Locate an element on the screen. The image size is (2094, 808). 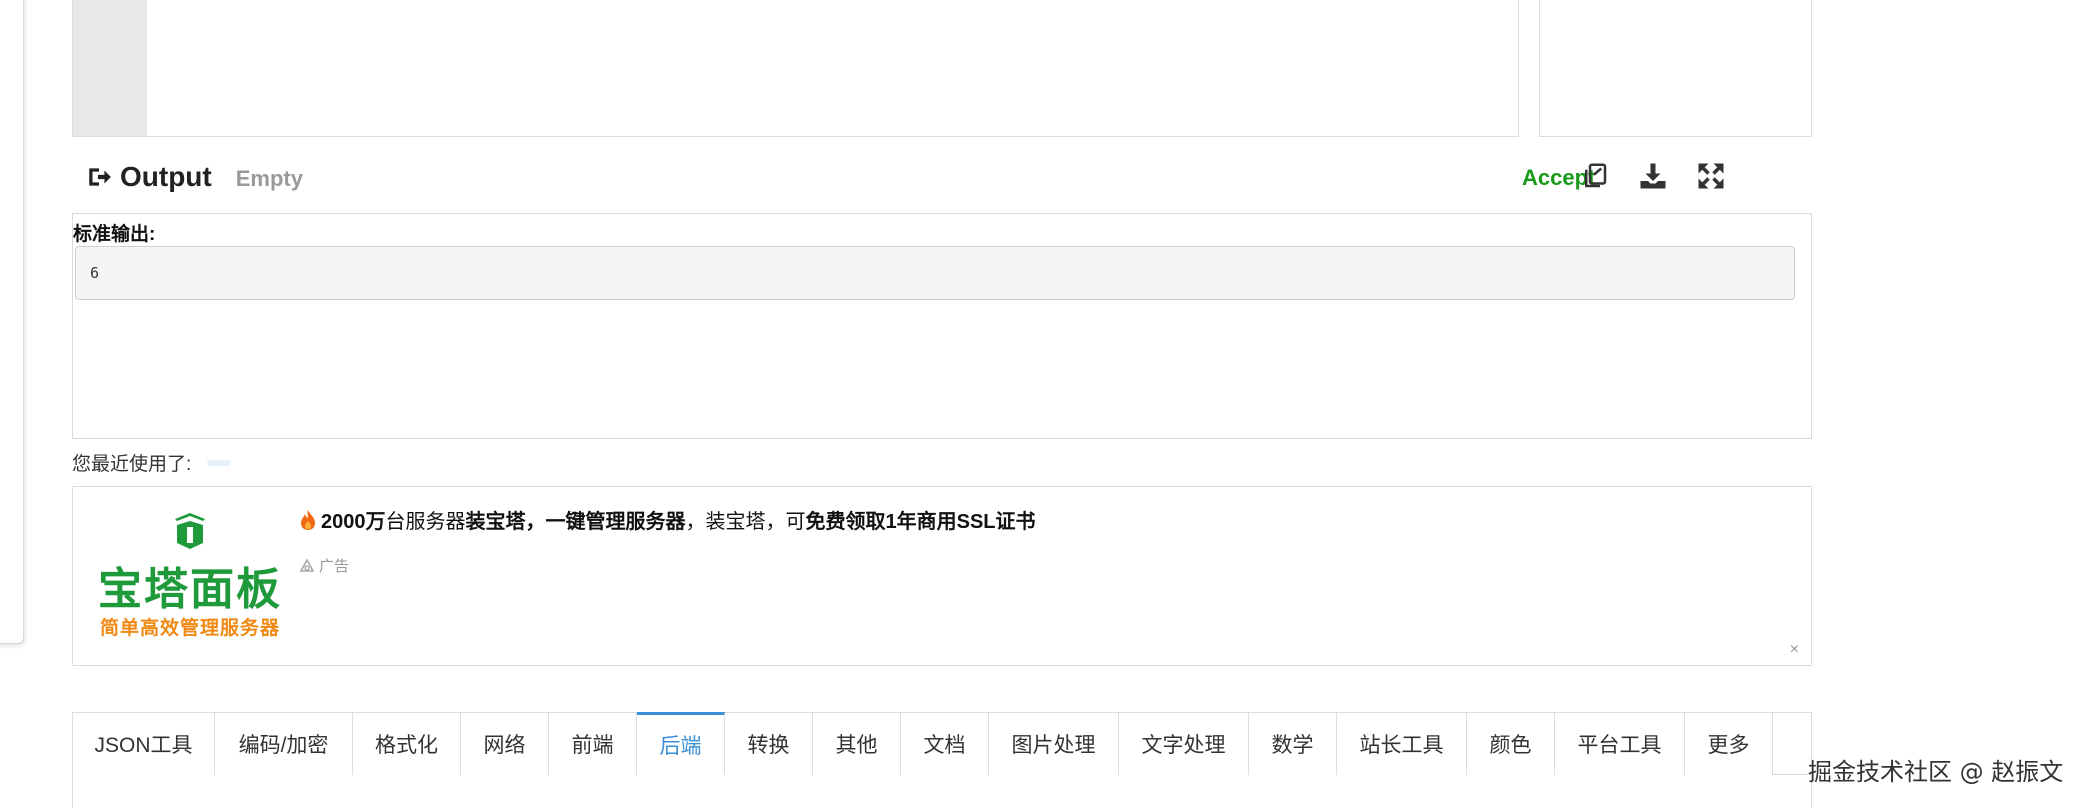
output-title: Output is located at coordinates (166, 176).